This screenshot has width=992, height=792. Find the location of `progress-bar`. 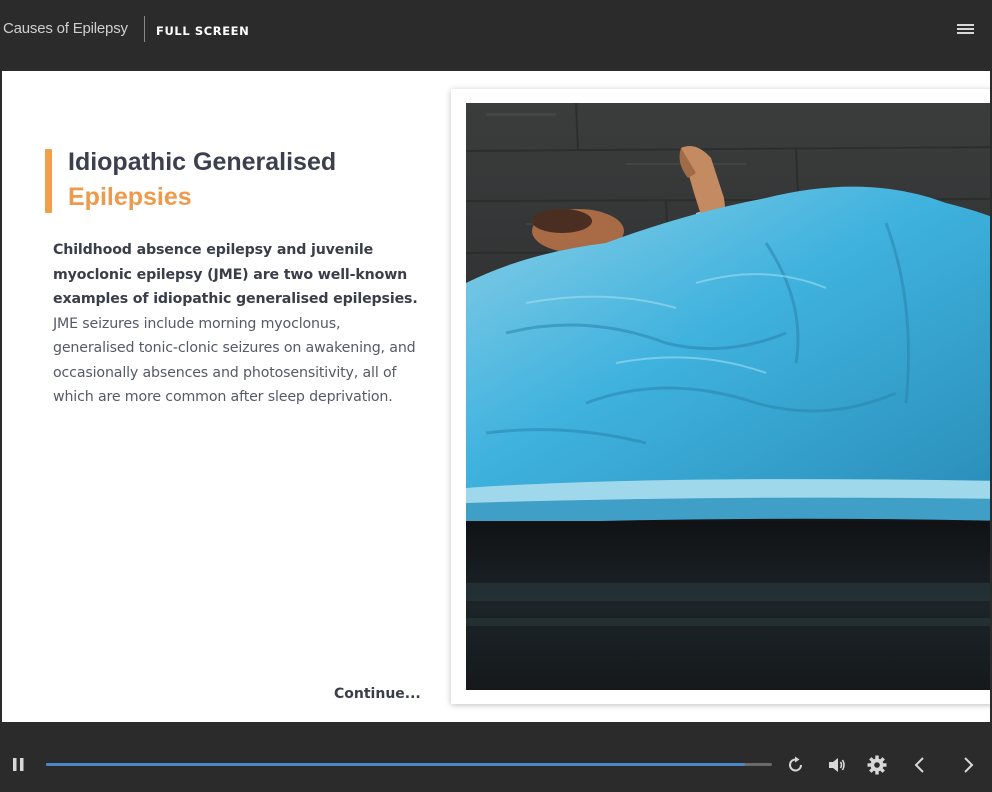

progress-bar is located at coordinates (409, 764).